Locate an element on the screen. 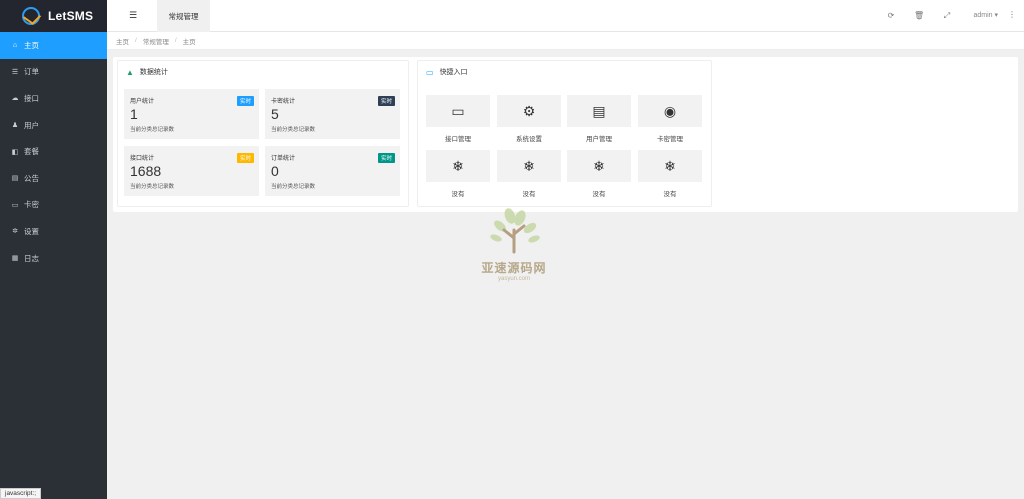  notice-icon: ▤ is located at coordinates (15, 179).